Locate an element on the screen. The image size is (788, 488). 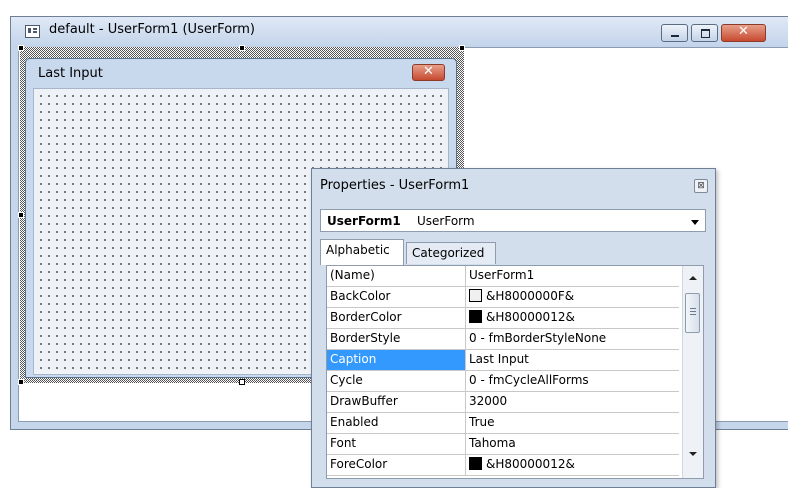
property-row: BorderColor &H80000012& is located at coordinates (503, 318).